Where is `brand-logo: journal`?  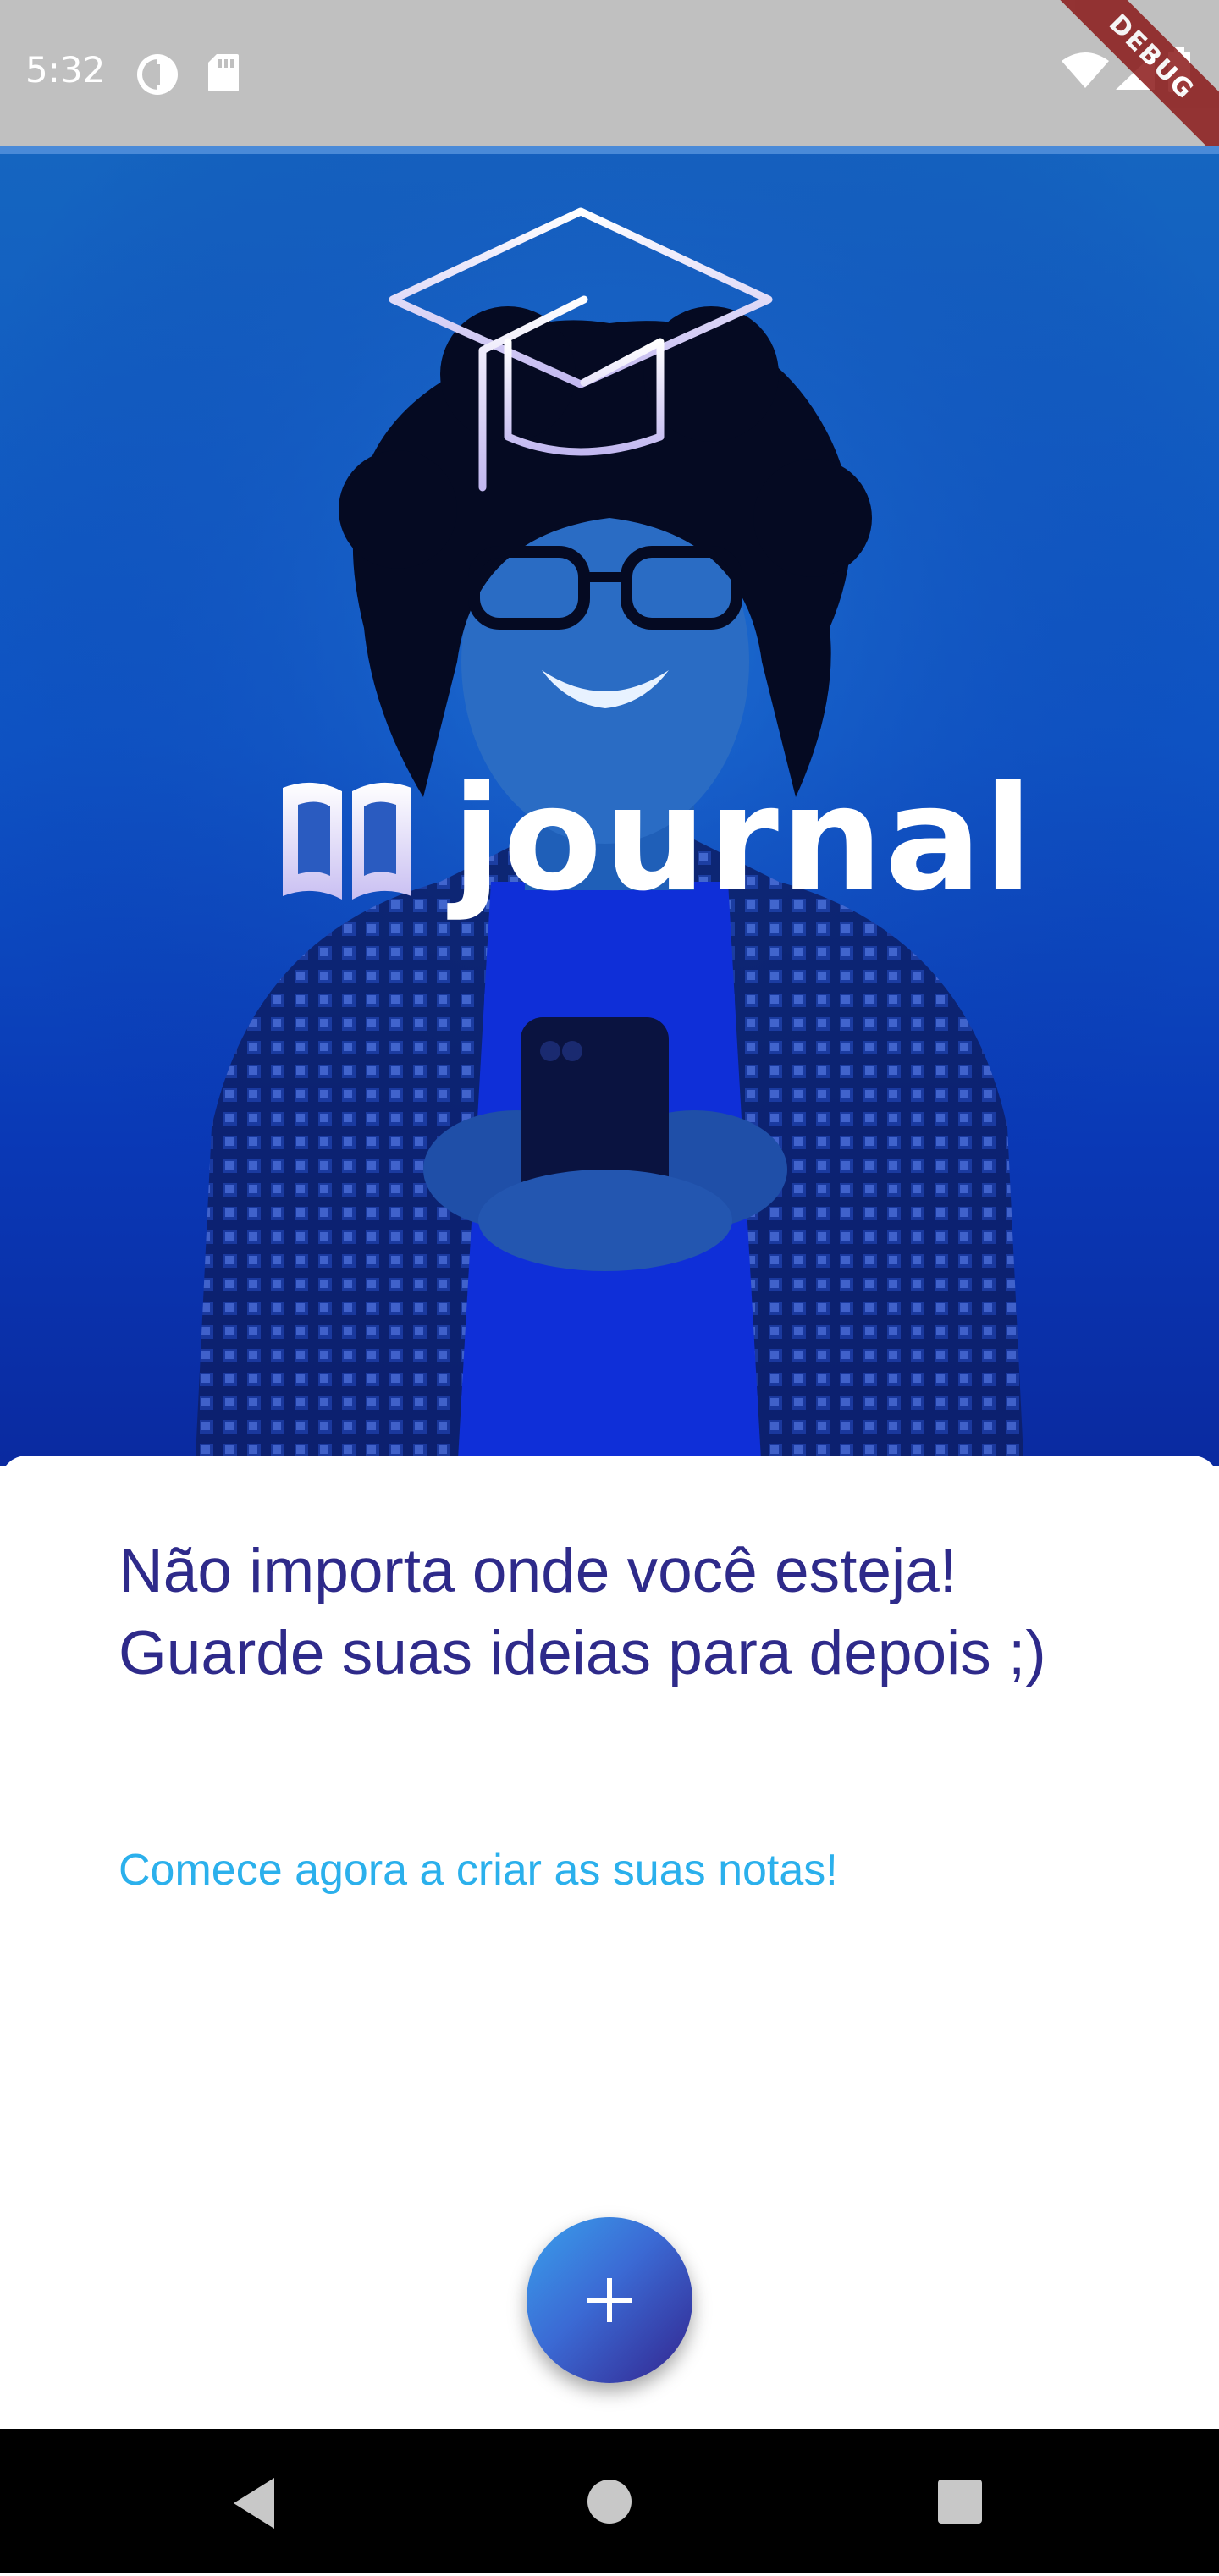
brand-logo: journal is located at coordinates (656, 839).